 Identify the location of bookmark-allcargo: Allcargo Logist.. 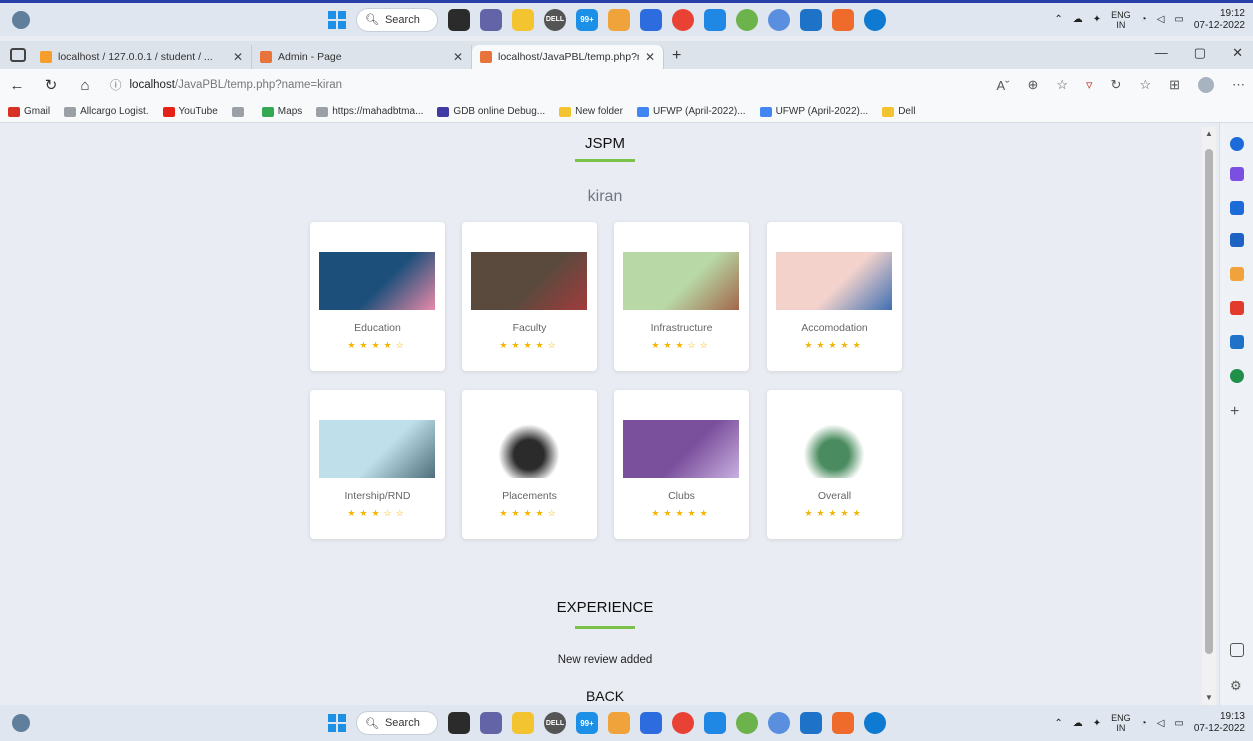
(106, 111).